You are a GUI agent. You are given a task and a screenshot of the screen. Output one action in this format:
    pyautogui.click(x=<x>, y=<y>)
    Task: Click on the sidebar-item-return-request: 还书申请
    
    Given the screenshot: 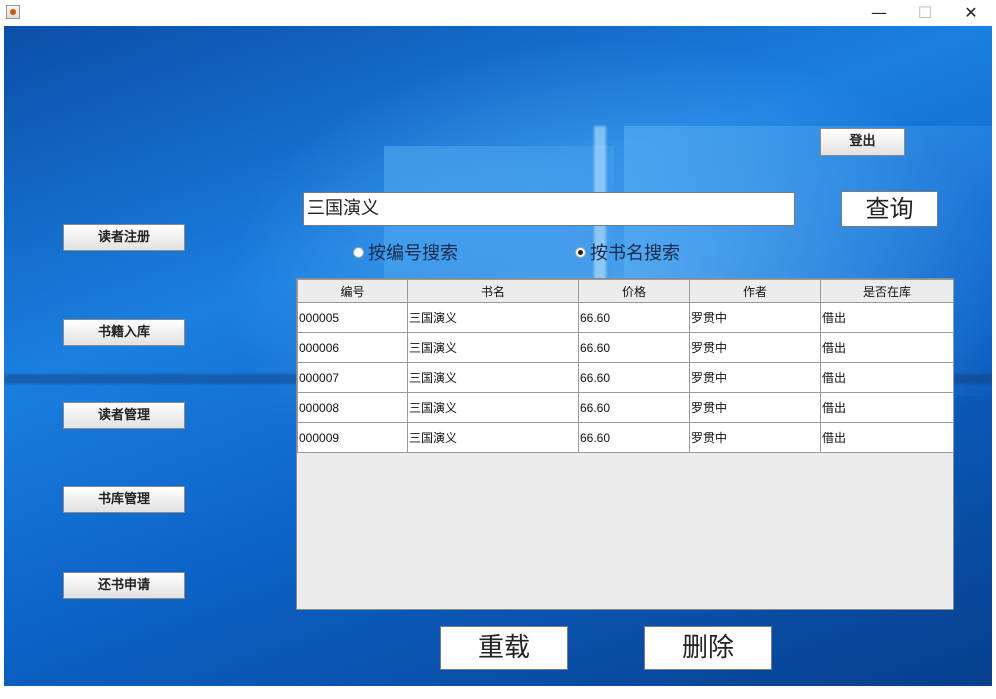 What is the action you would take?
    pyautogui.click(x=124, y=585)
    